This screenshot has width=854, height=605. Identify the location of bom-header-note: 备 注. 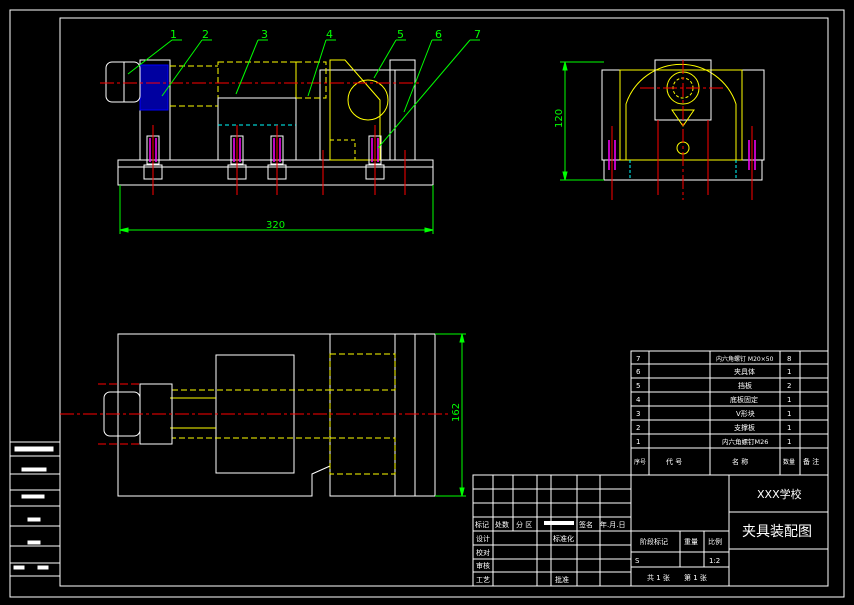
(811, 461).